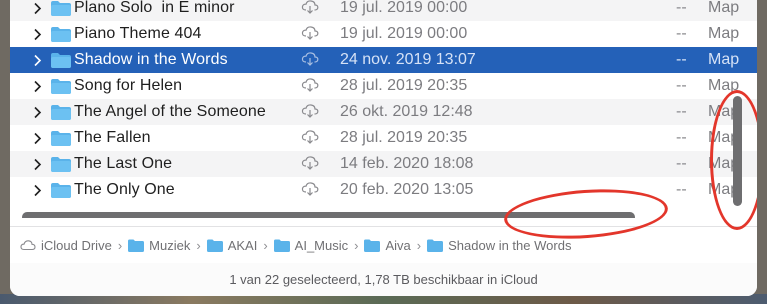 This screenshot has width=767, height=304. I want to click on cloud-icon, so click(28, 245).